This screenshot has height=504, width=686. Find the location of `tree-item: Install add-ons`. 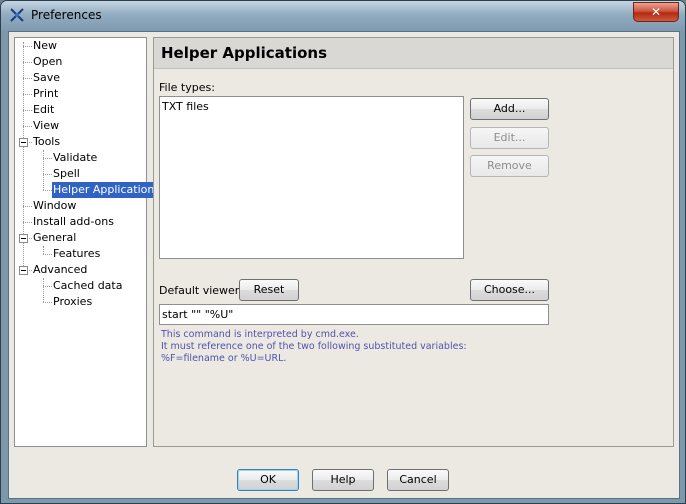

tree-item: Install add-ons is located at coordinates (73, 222).